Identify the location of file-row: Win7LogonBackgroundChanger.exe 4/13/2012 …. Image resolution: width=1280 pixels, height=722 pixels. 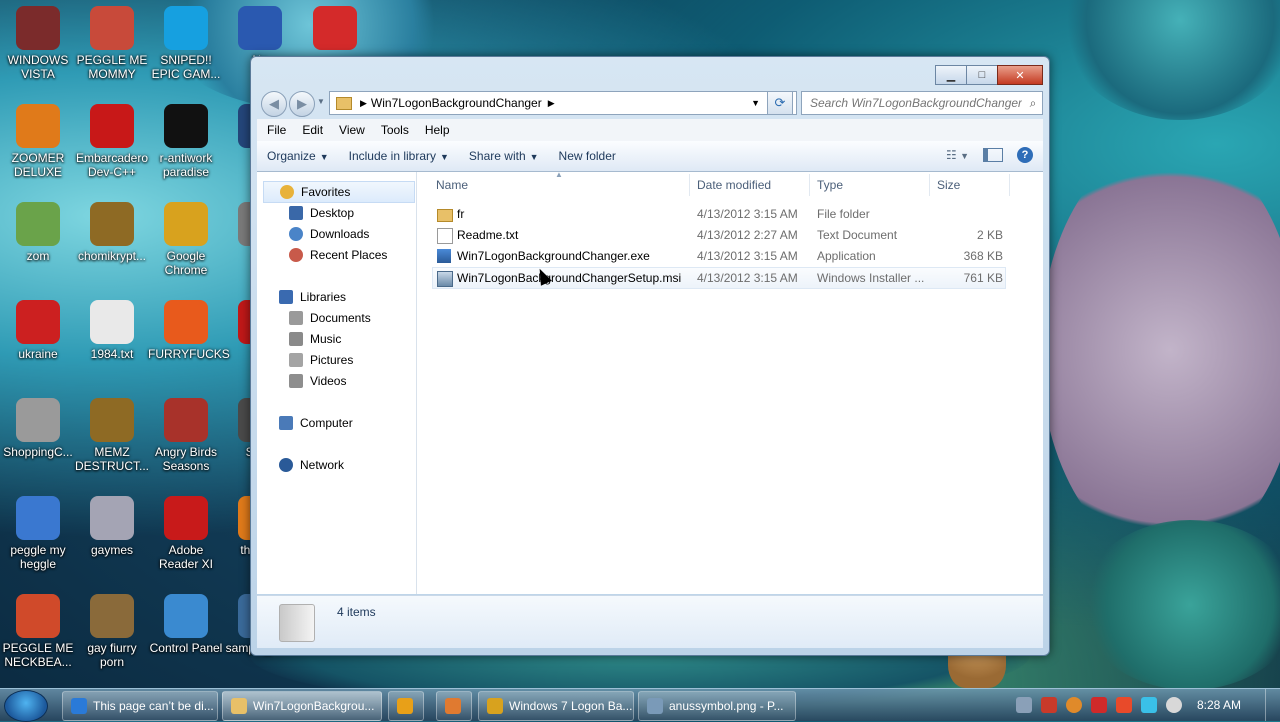
(719, 256).